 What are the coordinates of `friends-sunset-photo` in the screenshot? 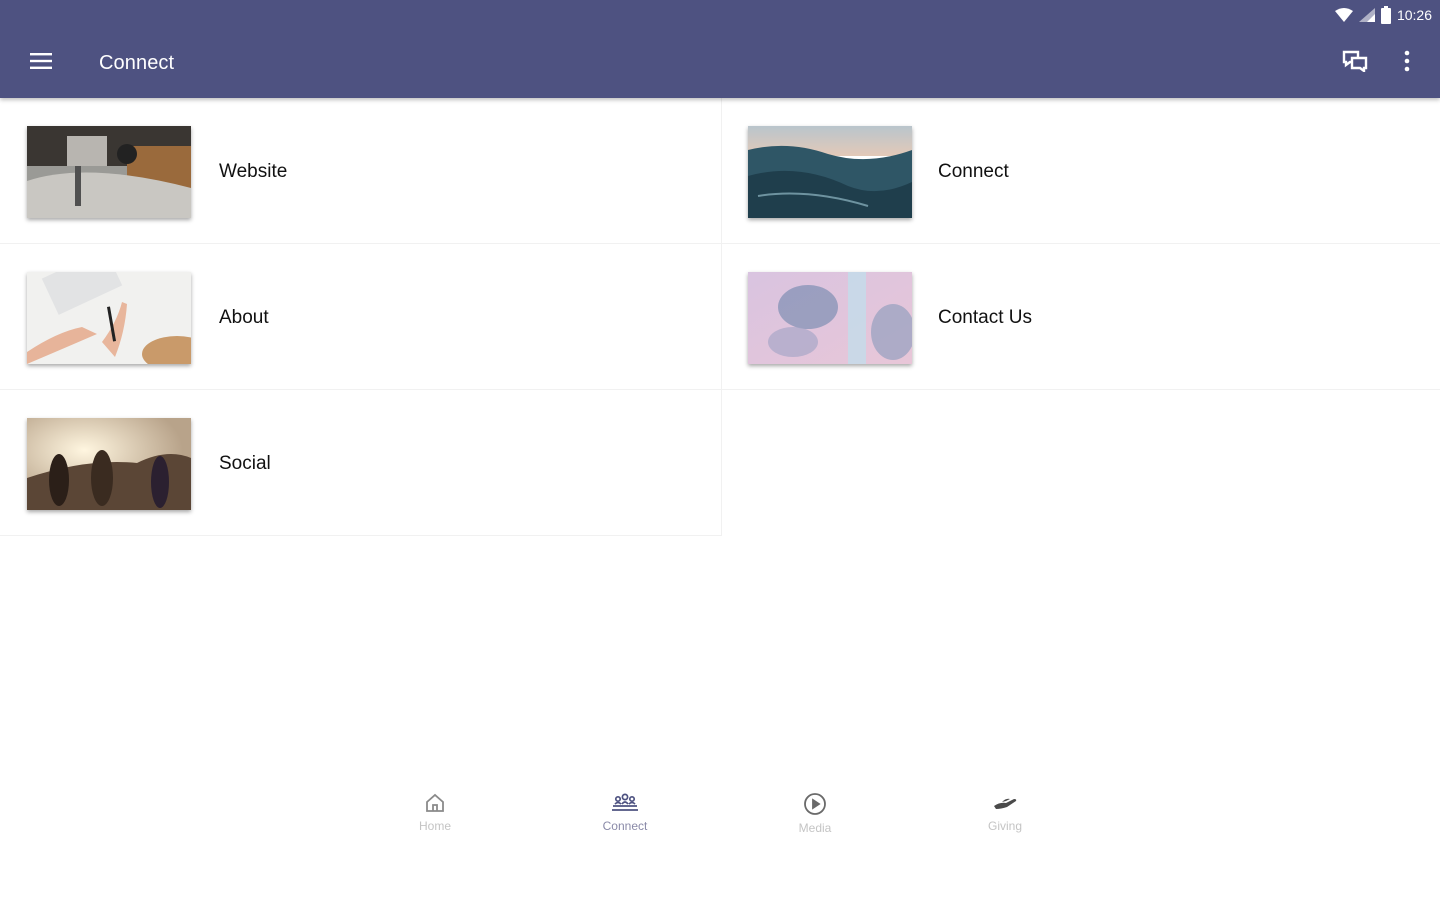 It's located at (109, 464).